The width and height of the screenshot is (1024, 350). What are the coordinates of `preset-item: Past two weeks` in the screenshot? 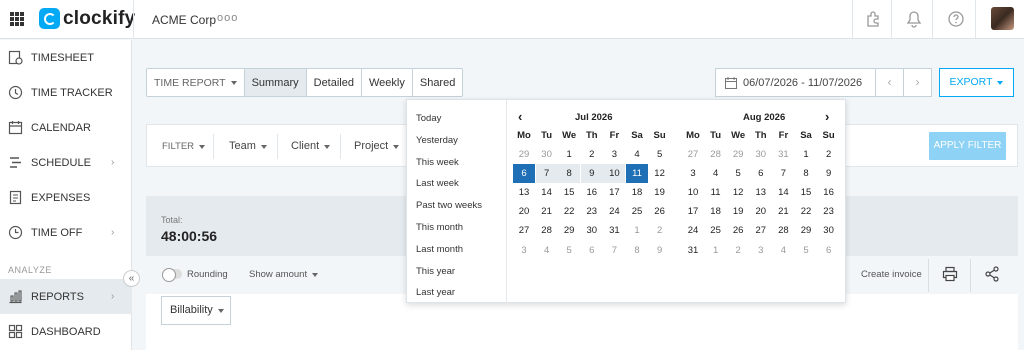 It's located at (449, 205).